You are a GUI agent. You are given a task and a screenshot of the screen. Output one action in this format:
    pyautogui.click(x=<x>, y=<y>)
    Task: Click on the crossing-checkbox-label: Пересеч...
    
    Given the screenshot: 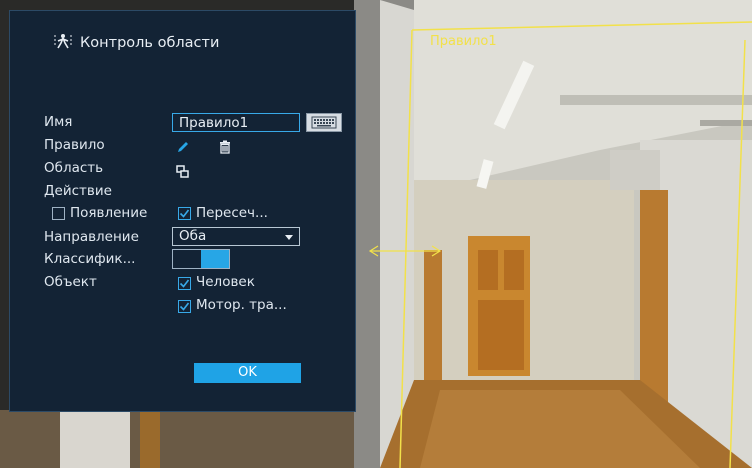 What is the action you would take?
    pyautogui.click(x=232, y=213)
    